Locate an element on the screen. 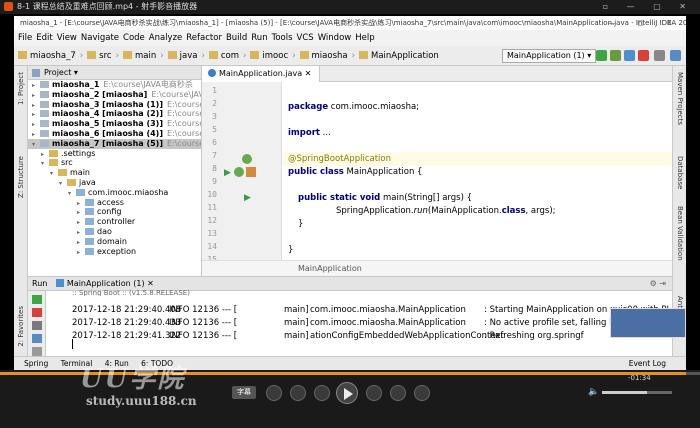  tree-item: ▸miaosha_2 [miaosha]E:\course\JAVA is located at coordinates (114, 95).